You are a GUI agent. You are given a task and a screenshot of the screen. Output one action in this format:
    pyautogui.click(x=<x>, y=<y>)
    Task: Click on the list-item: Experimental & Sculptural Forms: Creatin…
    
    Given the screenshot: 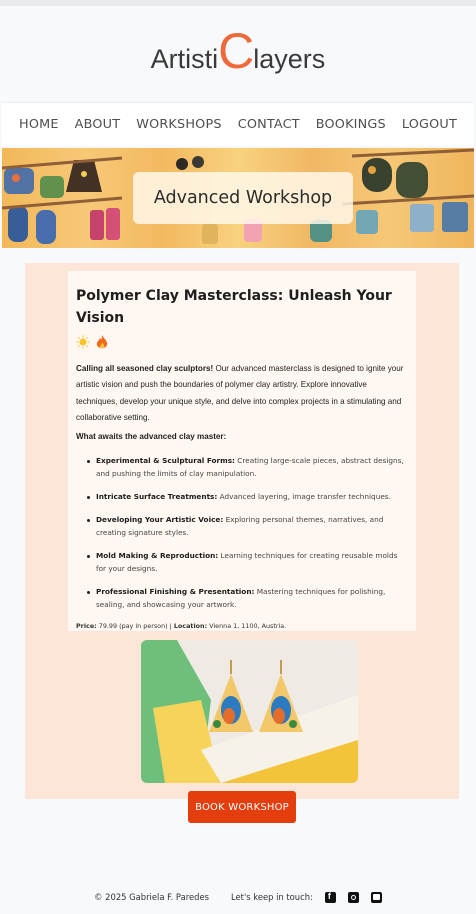 What is the action you would take?
    pyautogui.click(x=247, y=467)
    